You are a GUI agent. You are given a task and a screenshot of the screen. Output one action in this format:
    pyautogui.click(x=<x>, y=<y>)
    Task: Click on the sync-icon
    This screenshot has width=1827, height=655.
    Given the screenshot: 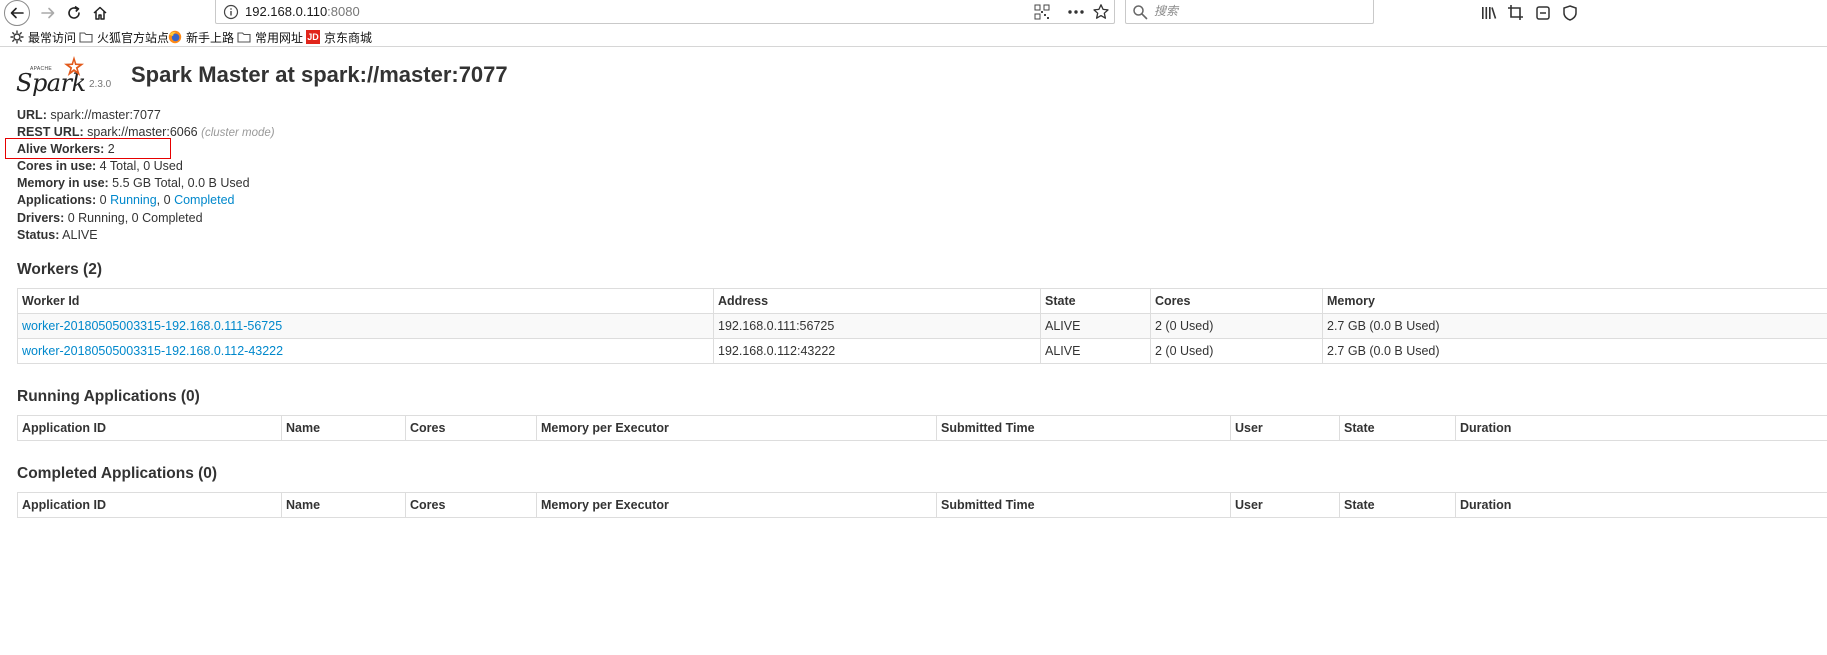 What is the action you would take?
    pyautogui.click(x=1543, y=13)
    